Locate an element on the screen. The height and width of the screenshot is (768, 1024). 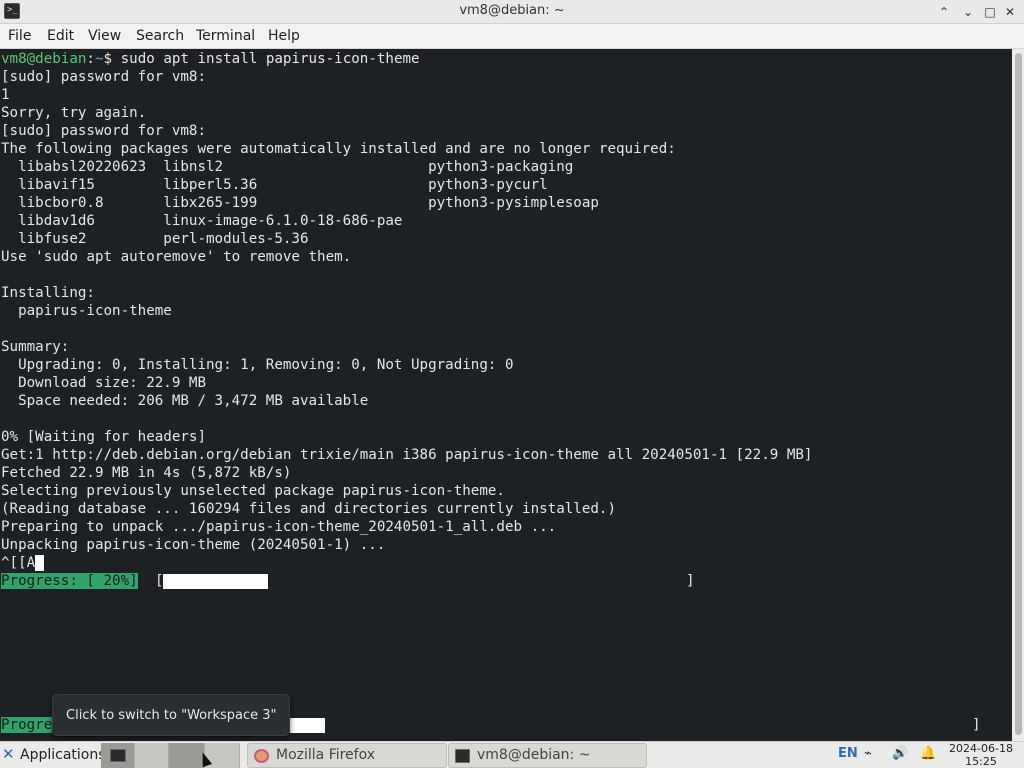
progress-line: Progress: [ 20%] is located at coordinates (69, 581).